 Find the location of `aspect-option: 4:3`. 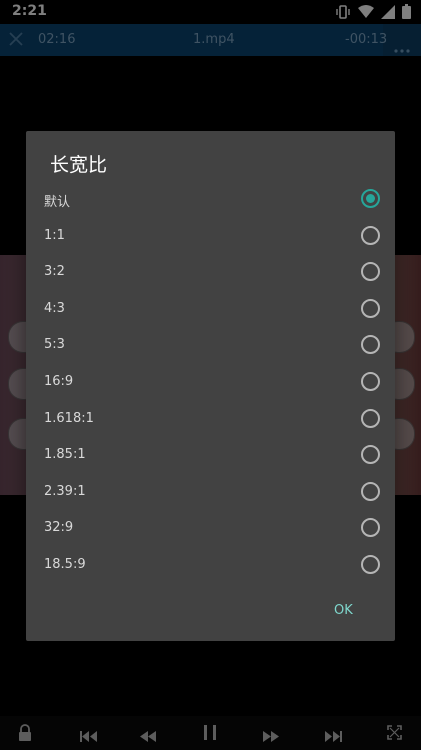

aspect-option: 4:3 is located at coordinates (210, 309).